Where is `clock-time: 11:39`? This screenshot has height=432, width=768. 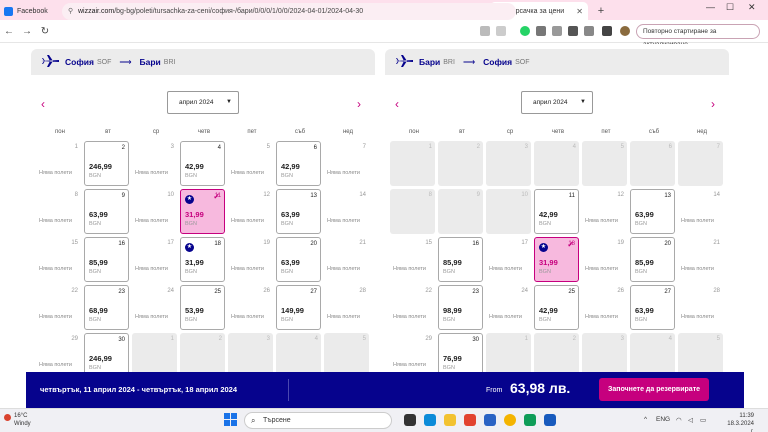
clock-time: 11:39 is located at coordinates (746, 416).